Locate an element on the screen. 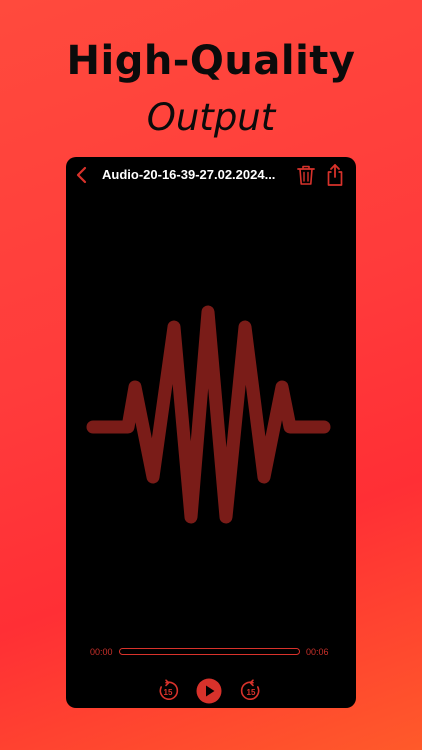  rewind-seconds-label: 15 is located at coordinates (168, 692).